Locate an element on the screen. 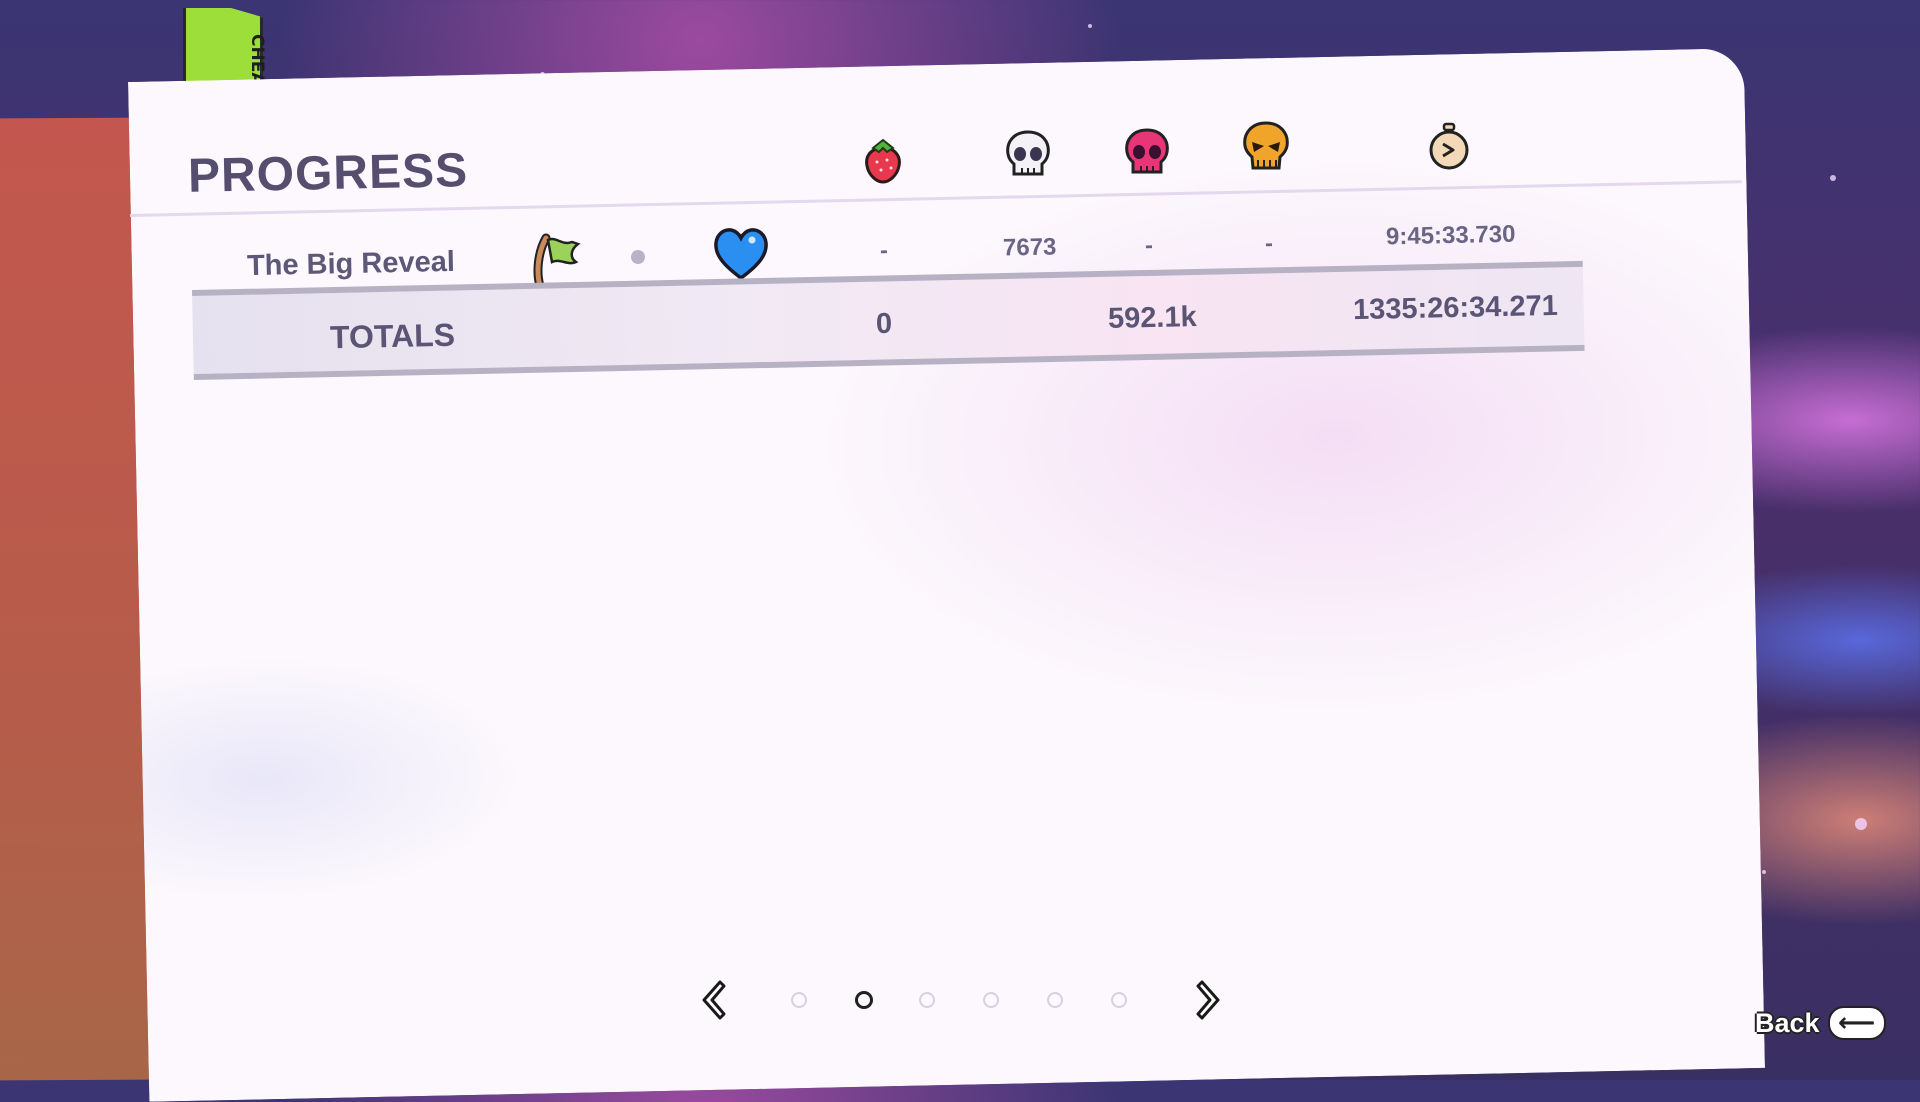 This screenshot has width=1920, height=1102. skull-pink-icon is located at coordinates (1147, 151).